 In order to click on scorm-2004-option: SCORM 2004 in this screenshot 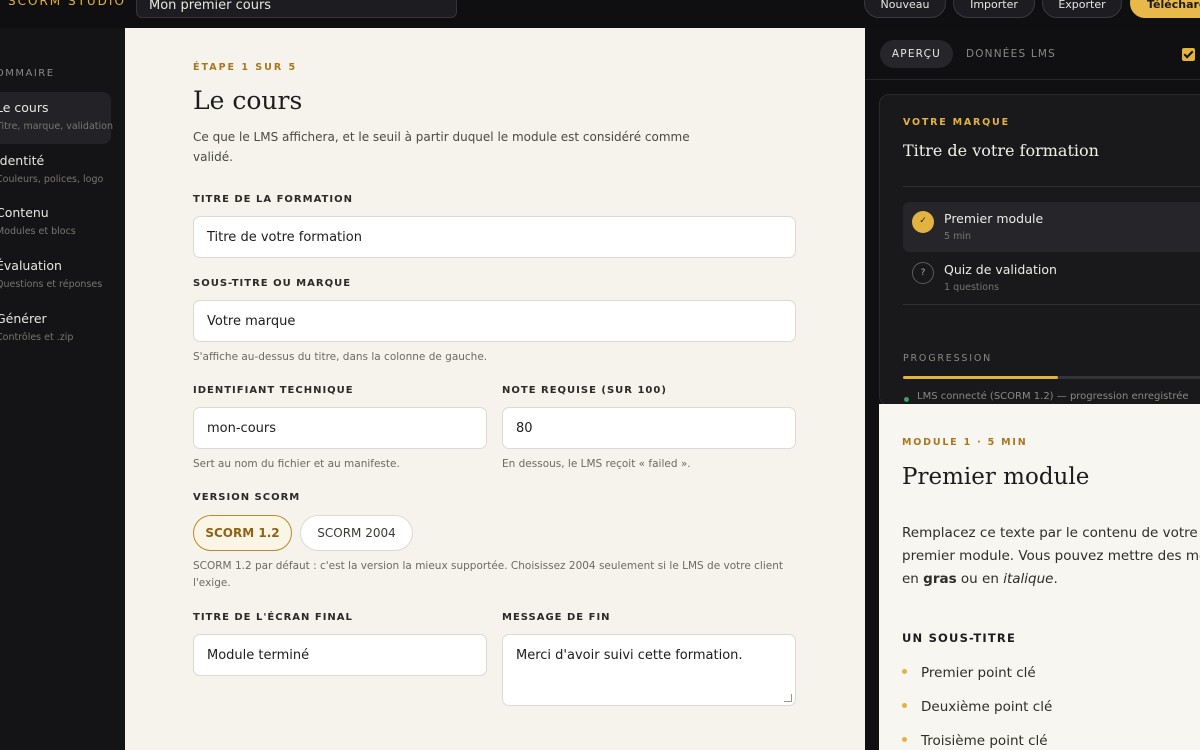, I will do `click(356, 533)`.